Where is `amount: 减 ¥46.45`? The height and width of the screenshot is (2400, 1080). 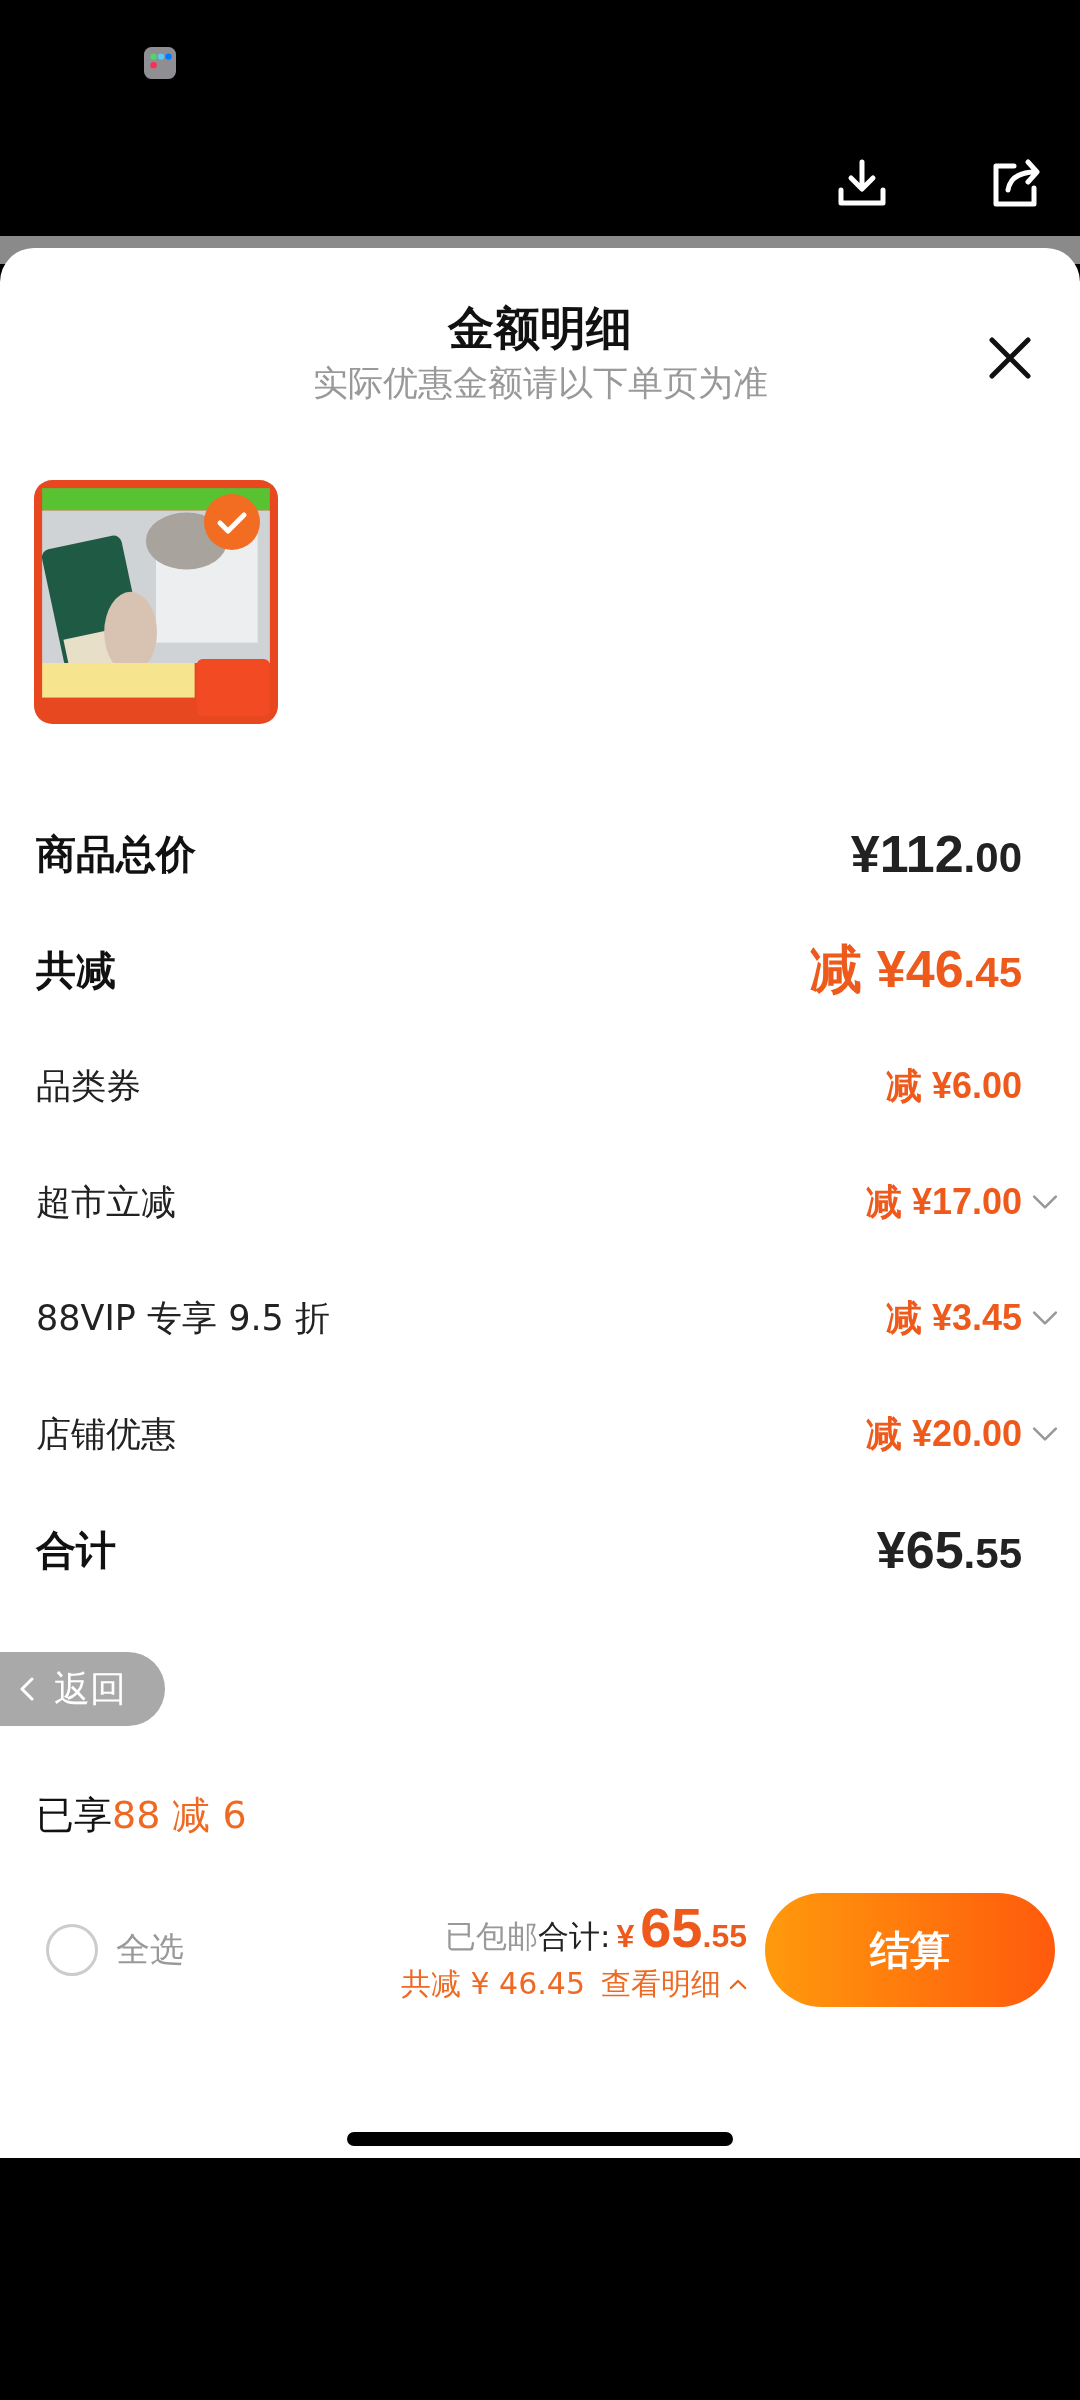 amount: 减 ¥46.45 is located at coordinates (916, 969).